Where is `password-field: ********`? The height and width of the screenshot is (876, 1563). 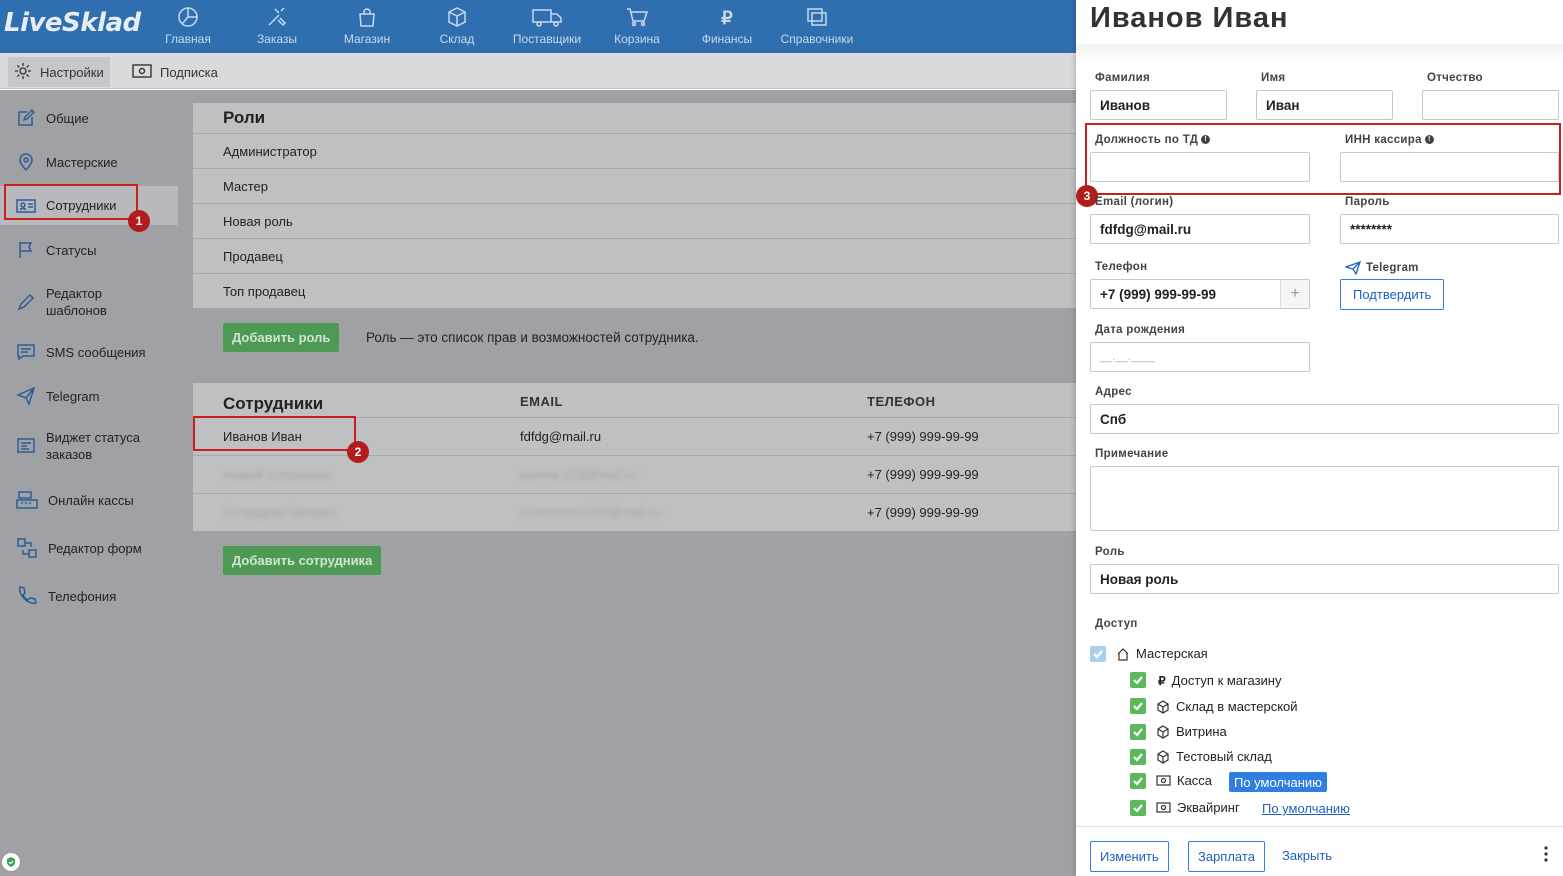 password-field: ******** is located at coordinates (1449, 229).